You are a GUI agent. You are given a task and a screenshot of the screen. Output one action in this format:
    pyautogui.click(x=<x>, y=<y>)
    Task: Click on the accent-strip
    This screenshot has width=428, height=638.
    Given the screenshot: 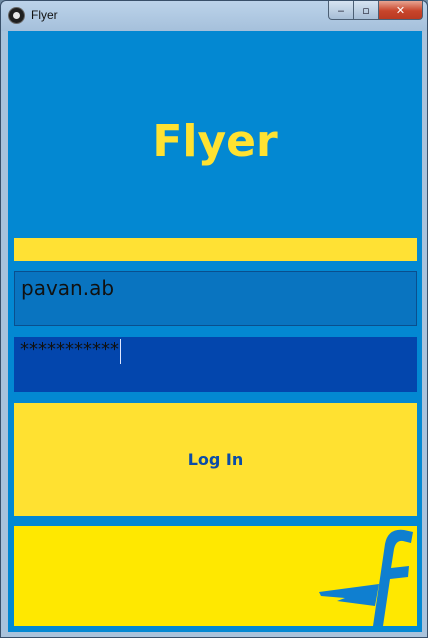 What is the action you would take?
    pyautogui.click(x=215, y=249)
    